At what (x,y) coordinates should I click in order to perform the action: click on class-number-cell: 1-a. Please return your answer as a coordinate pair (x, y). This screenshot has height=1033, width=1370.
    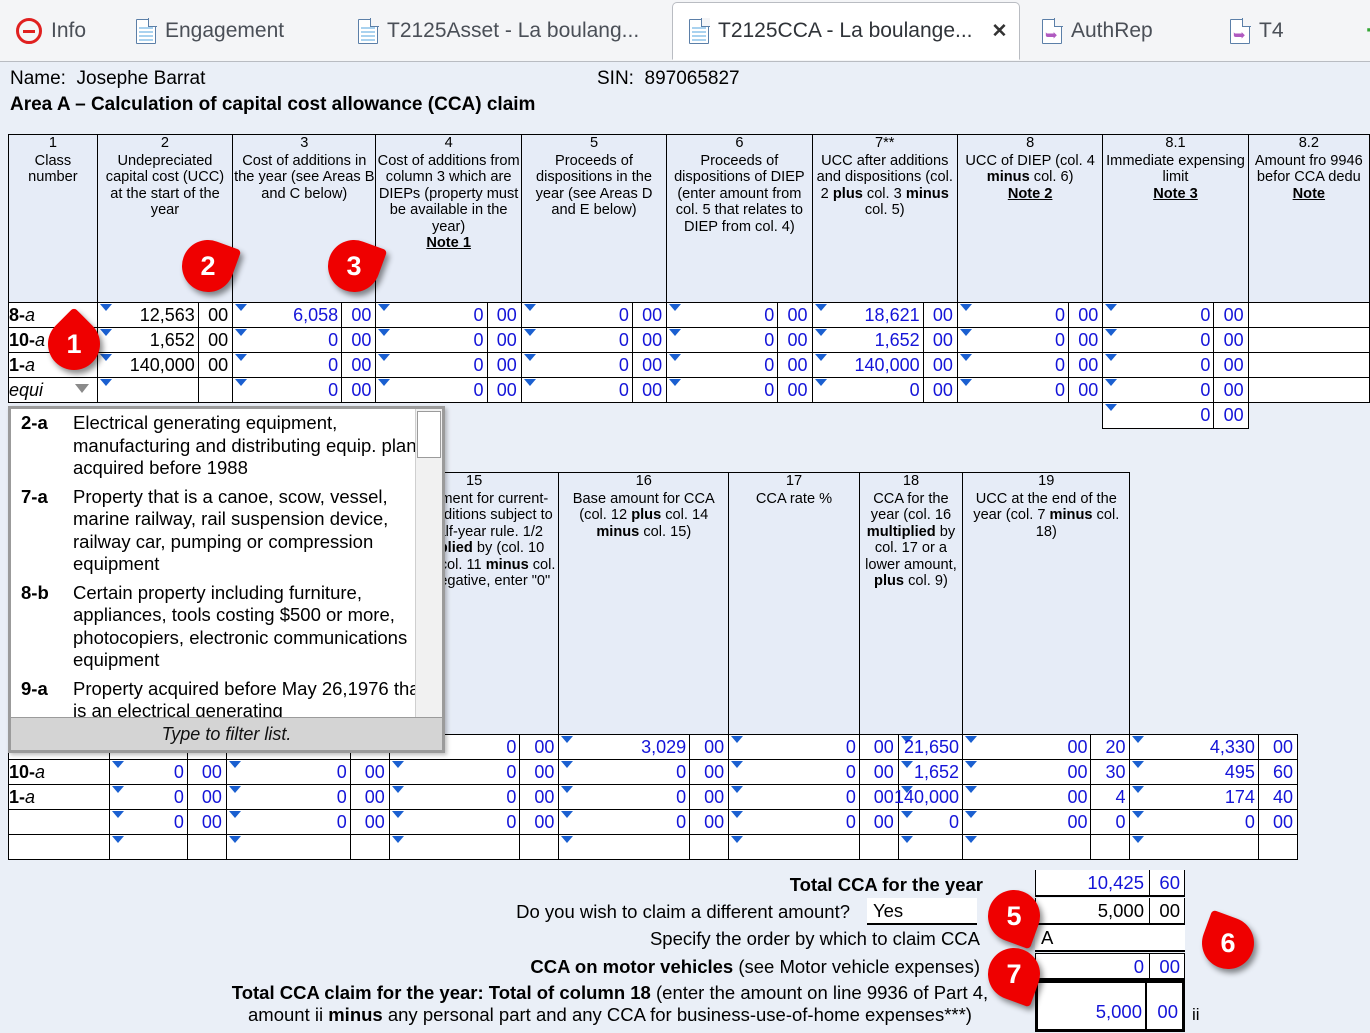
    Looking at the image, I should click on (59, 797).